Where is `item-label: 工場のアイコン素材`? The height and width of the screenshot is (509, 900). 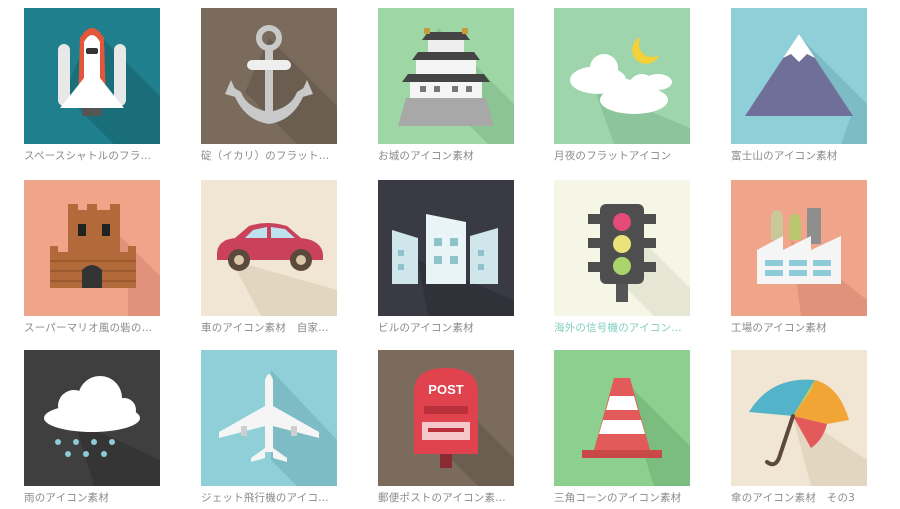 item-label: 工場のアイコン素材 is located at coordinates (801, 328).